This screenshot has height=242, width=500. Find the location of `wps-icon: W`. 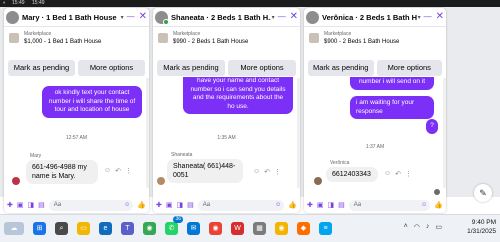

wps-icon: W is located at coordinates (237, 228).